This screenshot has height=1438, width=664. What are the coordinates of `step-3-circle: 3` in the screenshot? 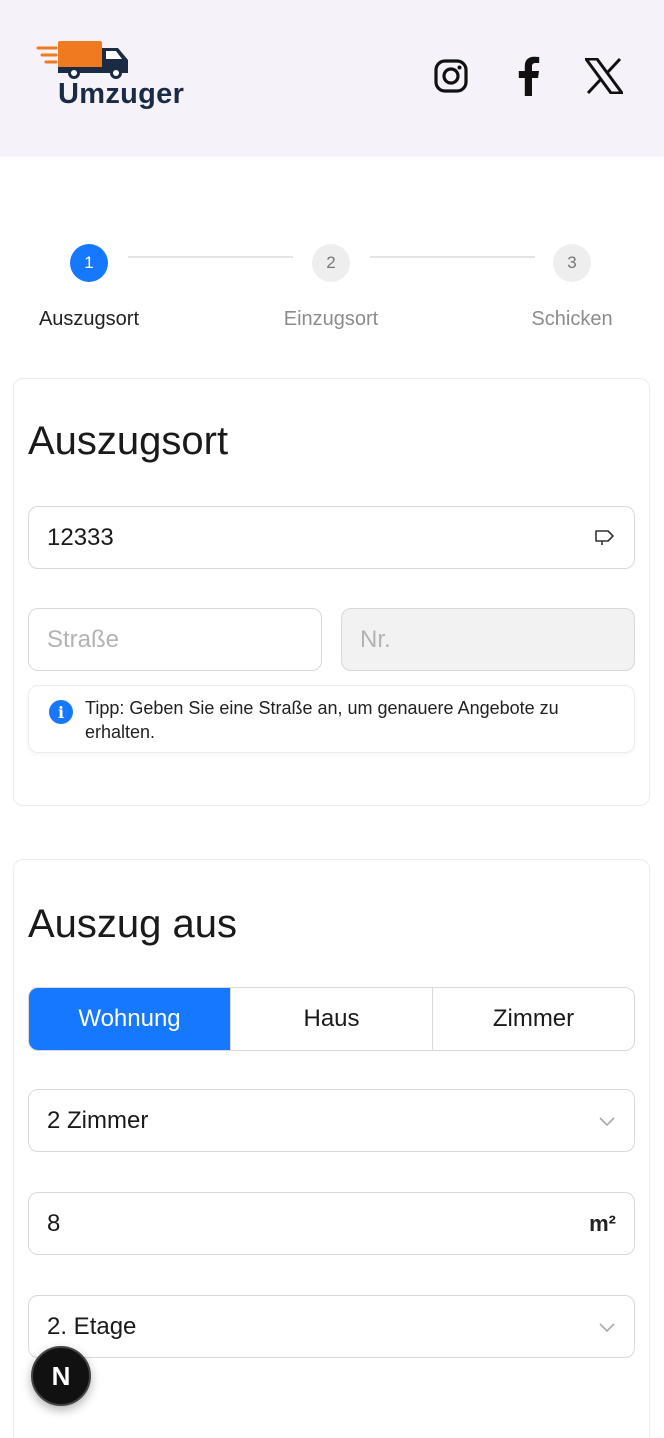 It's located at (572, 263).